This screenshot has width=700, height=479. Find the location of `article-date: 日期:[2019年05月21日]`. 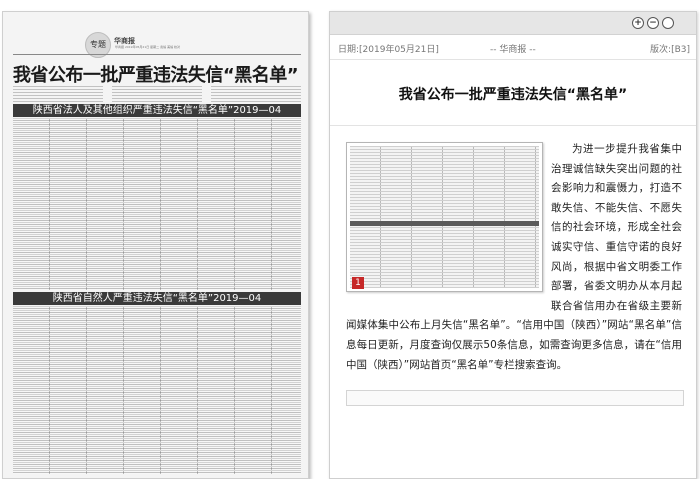

article-date: 日期:[2019年05月21日] is located at coordinates (388, 50).